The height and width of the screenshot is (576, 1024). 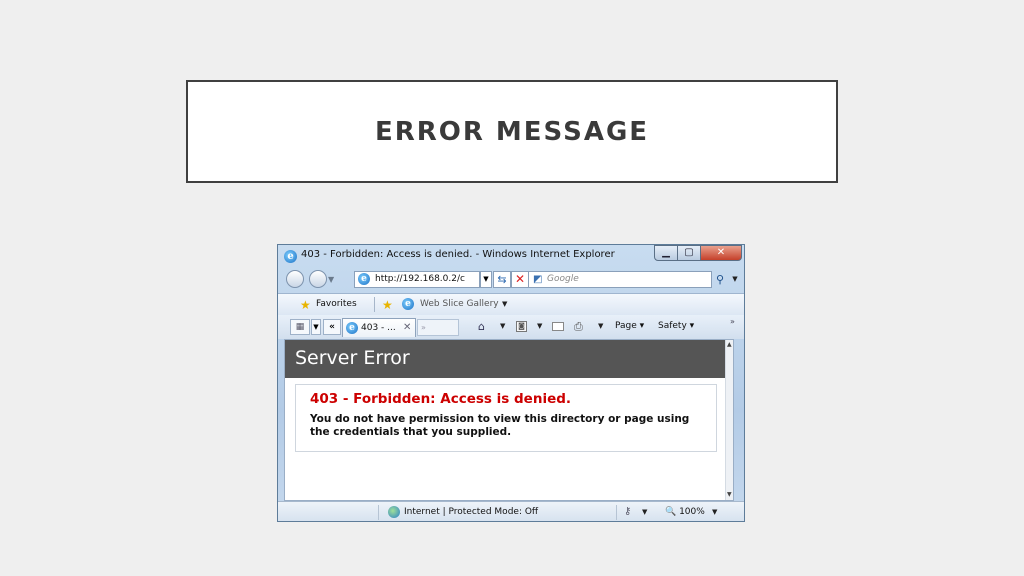 What do you see at coordinates (504, 304) in the screenshot?
I see `chevron-down-icon: ▼` at bounding box center [504, 304].